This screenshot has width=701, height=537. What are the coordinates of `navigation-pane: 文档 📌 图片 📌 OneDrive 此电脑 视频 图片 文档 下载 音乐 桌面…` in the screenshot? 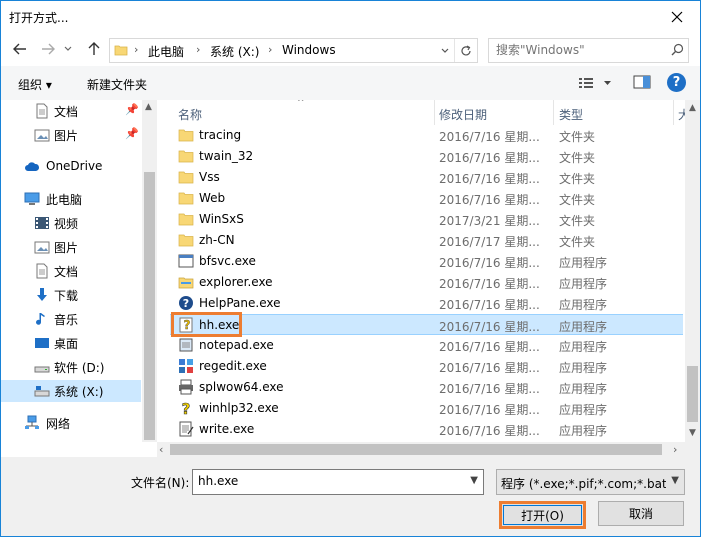 It's located at (79, 271).